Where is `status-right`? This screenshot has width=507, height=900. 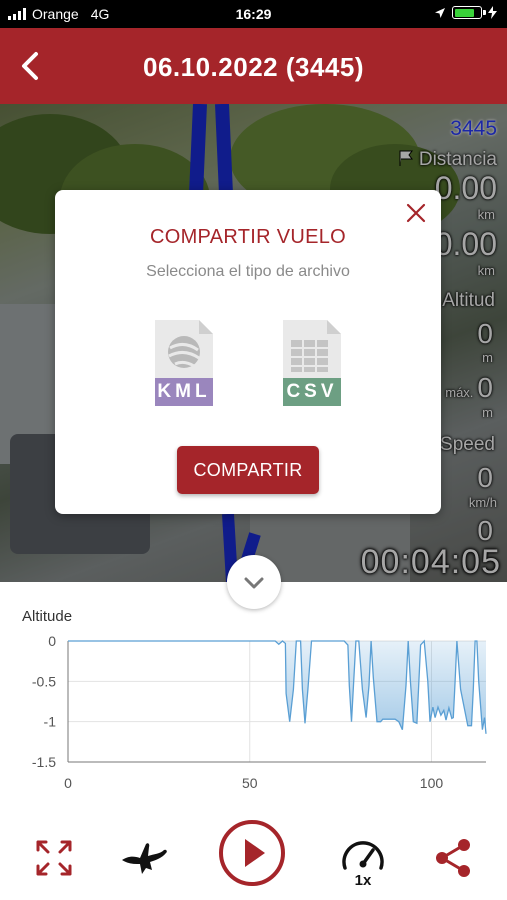
status-right is located at coordinates (465, 12).